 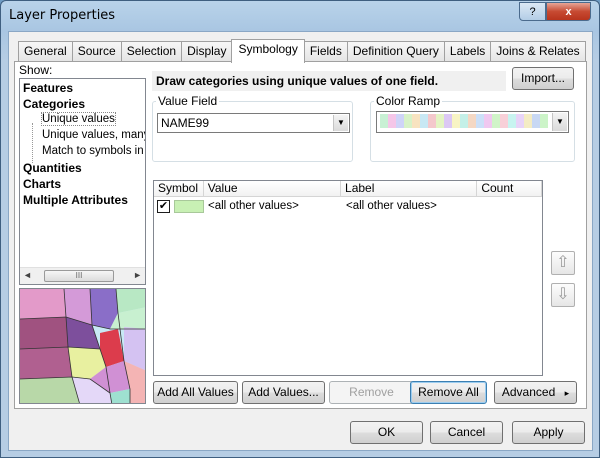 What do you see at coordinates (27, 275) in the screenshot?
I see `scroll-left-icon: ◄` at bounding box center [27, 275].